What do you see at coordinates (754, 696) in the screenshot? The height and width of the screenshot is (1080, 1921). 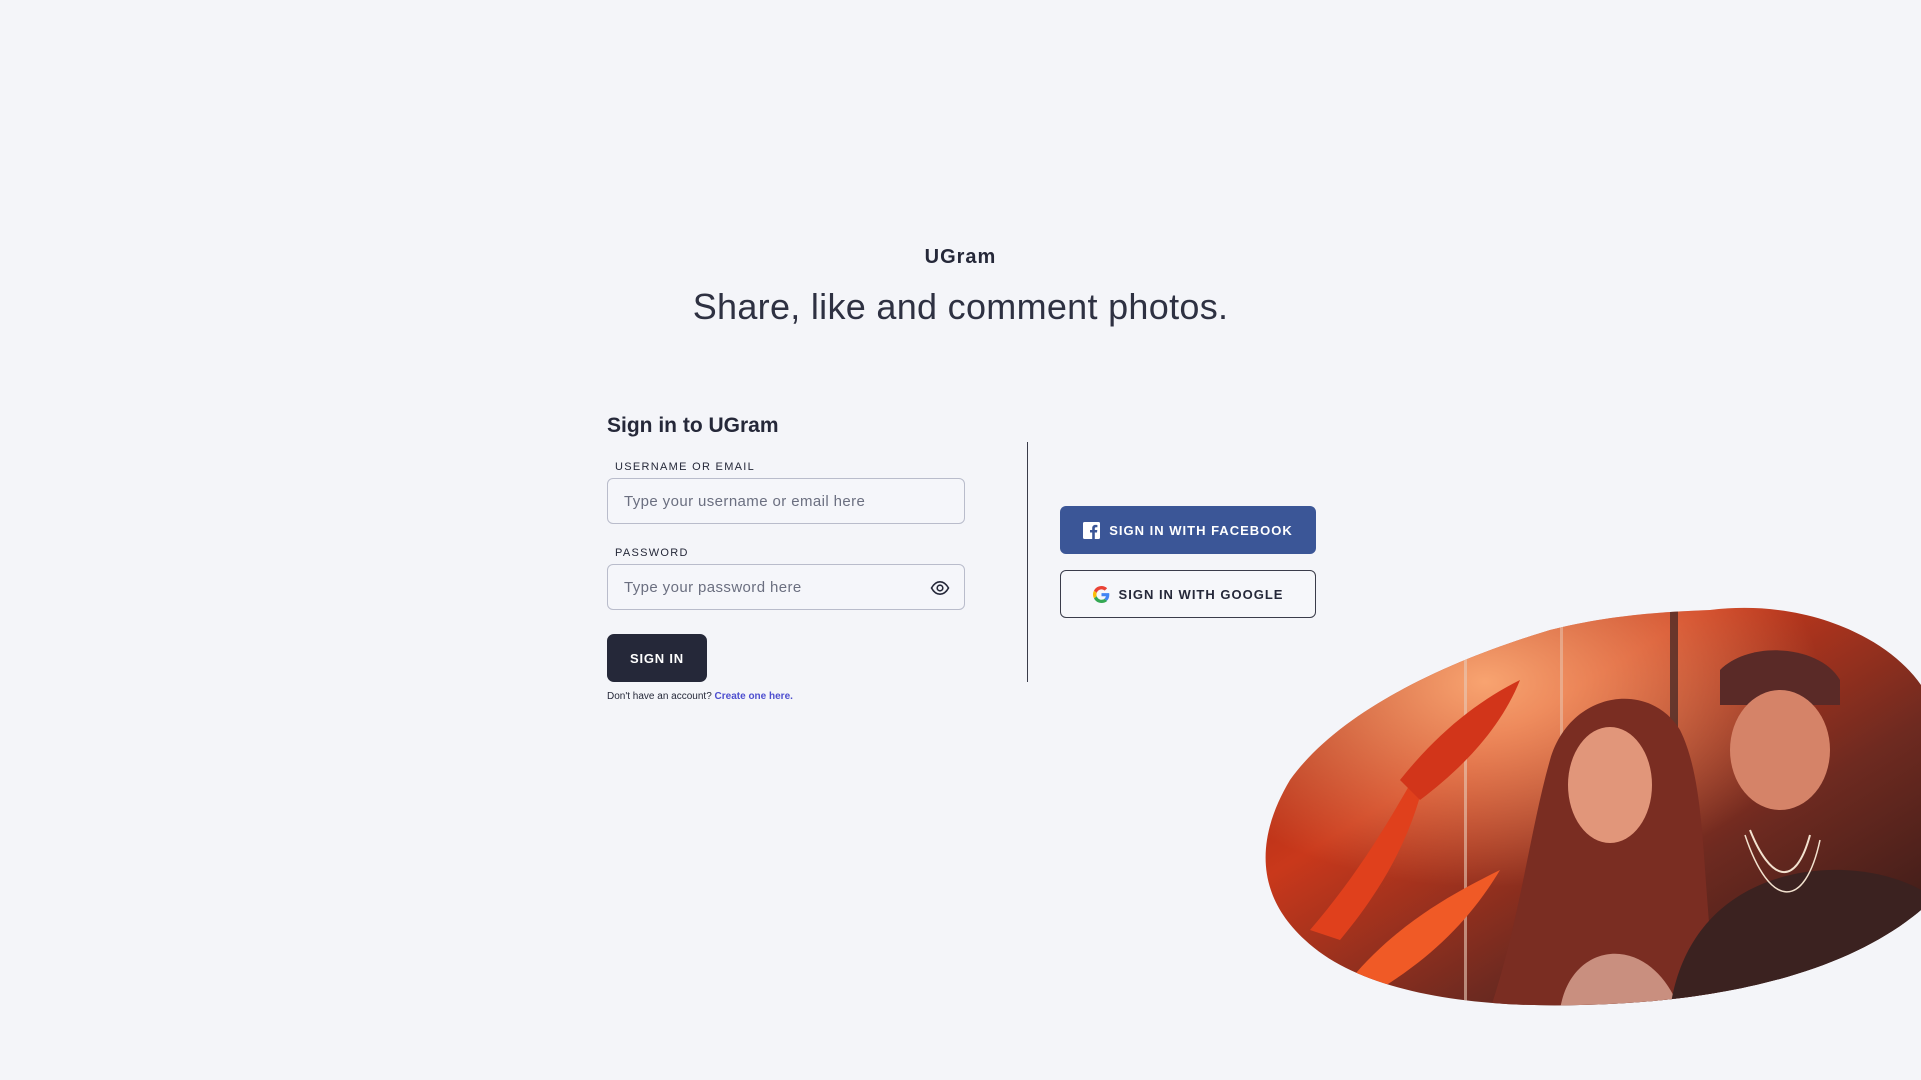 I see `create-account-link: Create one here.` at bounding box center [754, 696].